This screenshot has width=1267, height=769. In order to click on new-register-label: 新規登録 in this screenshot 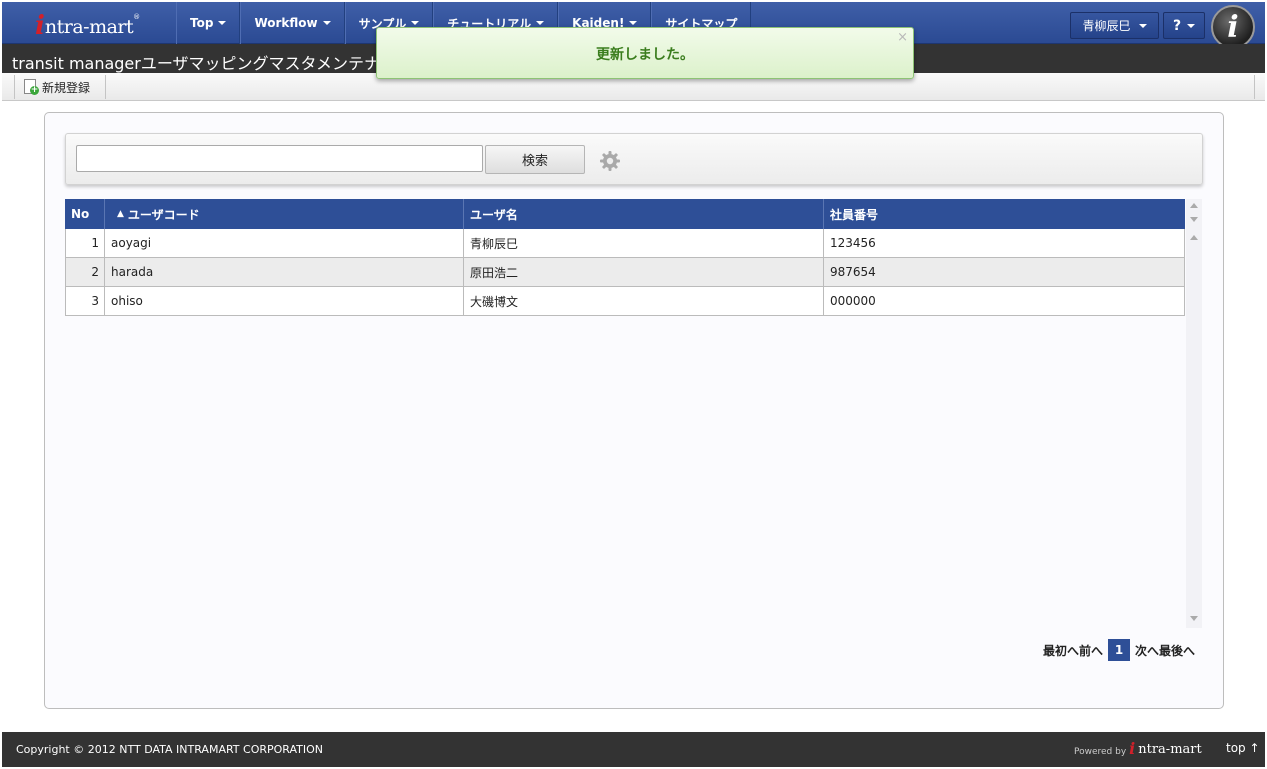, I will do `click(66, 87)`.